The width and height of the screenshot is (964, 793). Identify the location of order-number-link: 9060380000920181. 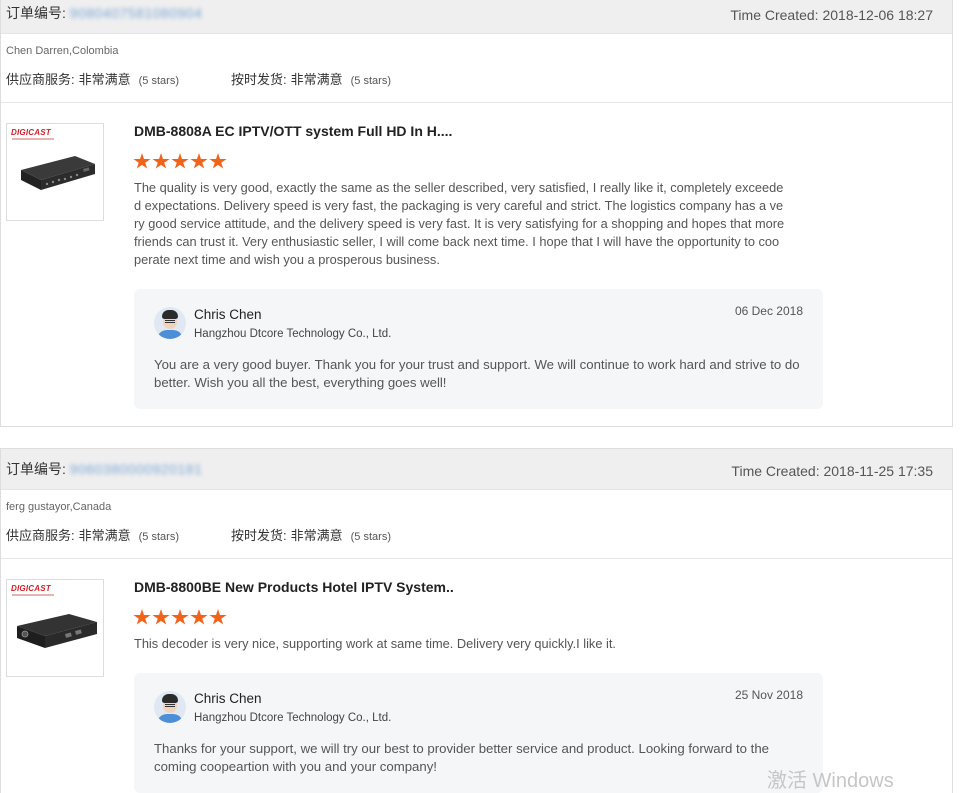
(136, 469).